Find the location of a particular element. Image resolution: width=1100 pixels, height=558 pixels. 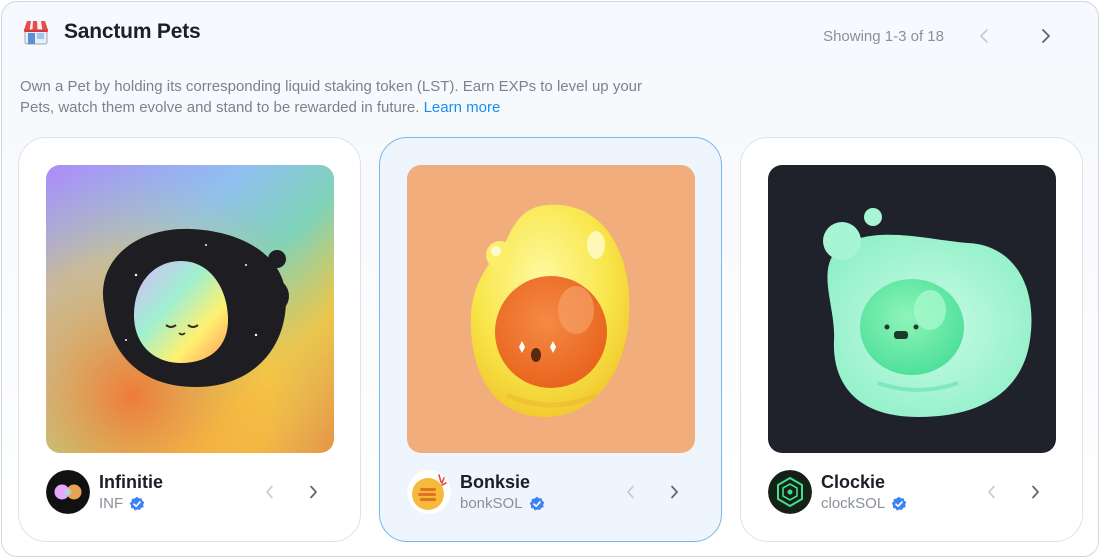

inf-token-avatar is located at coordinates (68, 492).